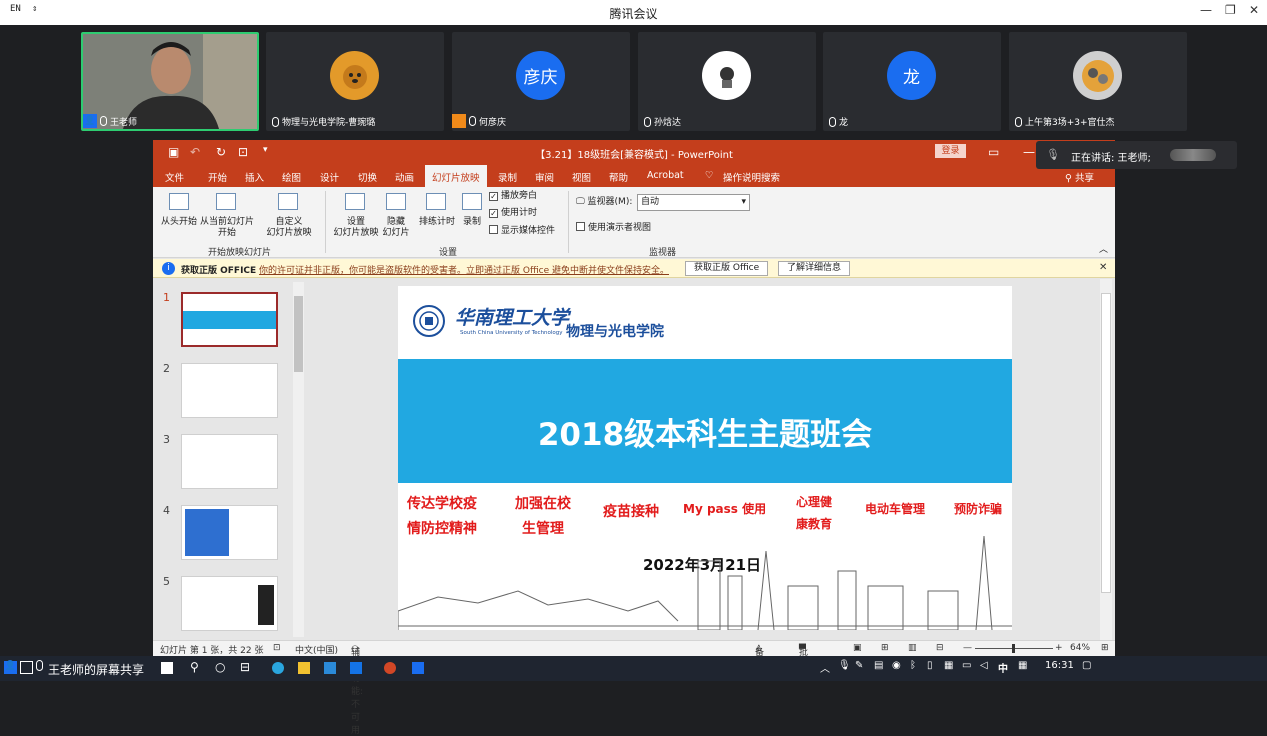  Describe the element at coordinates (179, 201) in the screenshot. I see `play-from-start-icon` at that location.